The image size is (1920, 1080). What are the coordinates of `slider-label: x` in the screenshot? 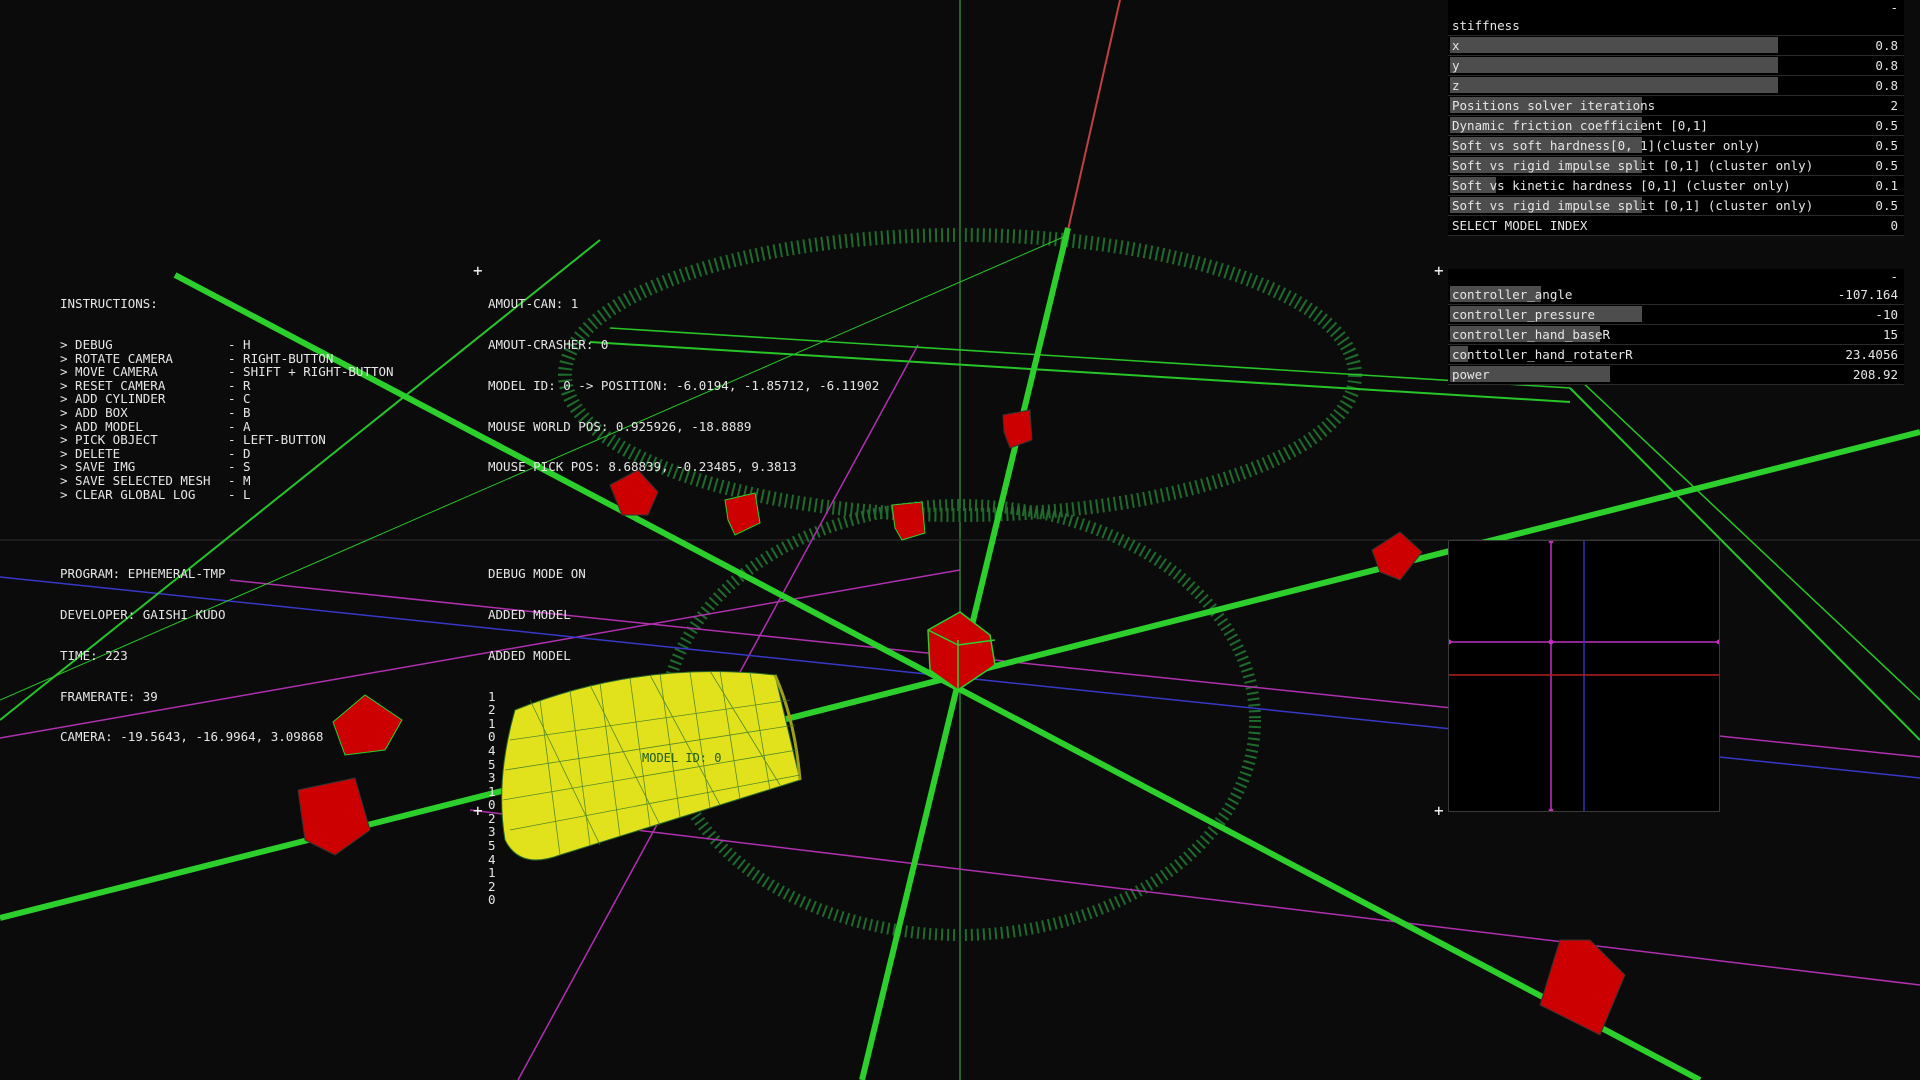 It's located at (1456, 45).